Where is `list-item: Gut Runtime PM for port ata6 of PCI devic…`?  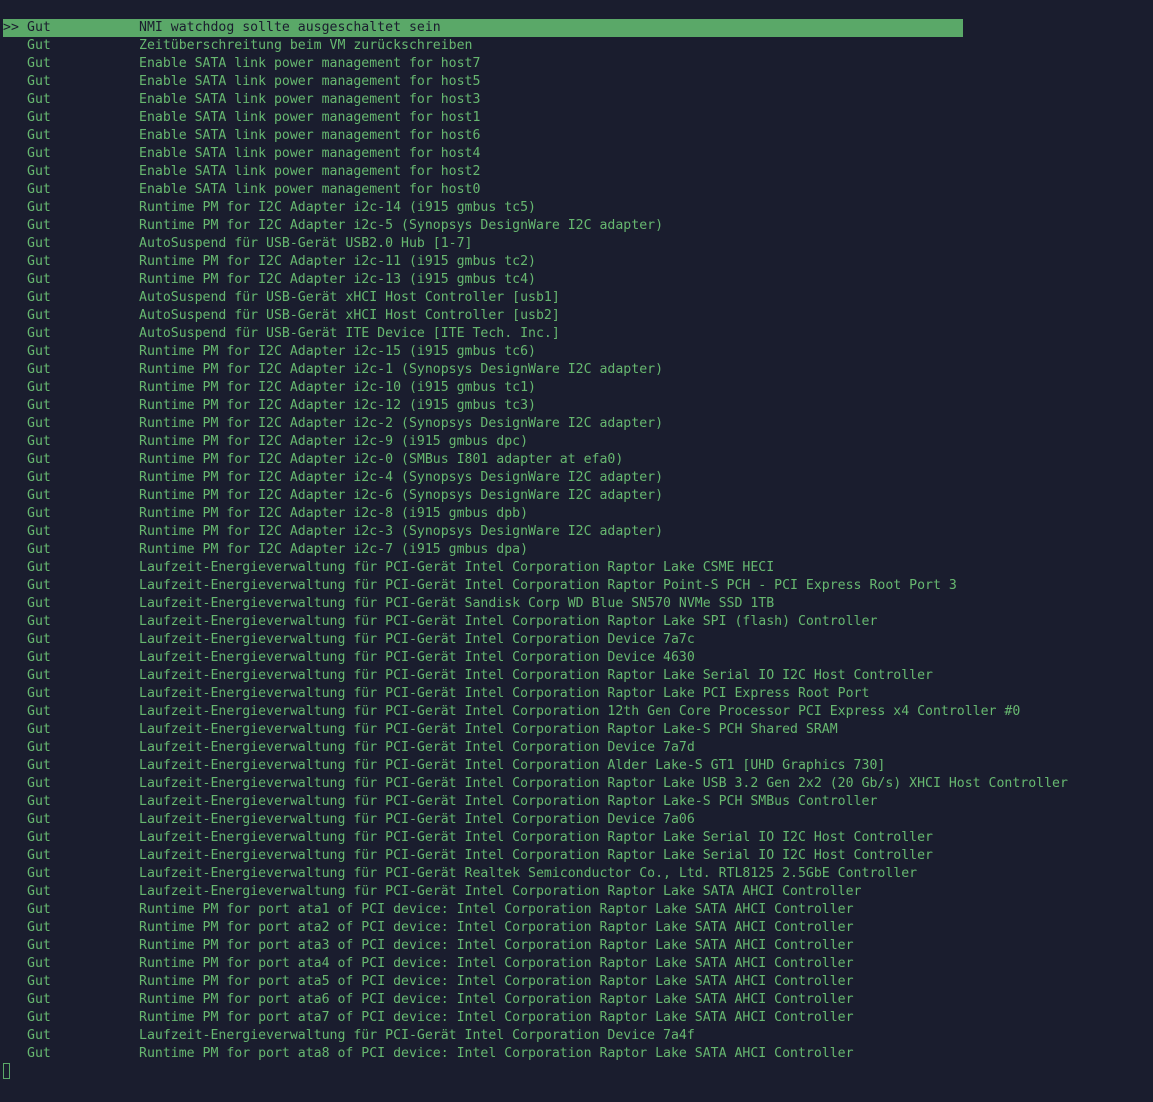 list-item: Gut Runtime PM for port ata6 of PCI devic… is located at coordinates (577, 1000).